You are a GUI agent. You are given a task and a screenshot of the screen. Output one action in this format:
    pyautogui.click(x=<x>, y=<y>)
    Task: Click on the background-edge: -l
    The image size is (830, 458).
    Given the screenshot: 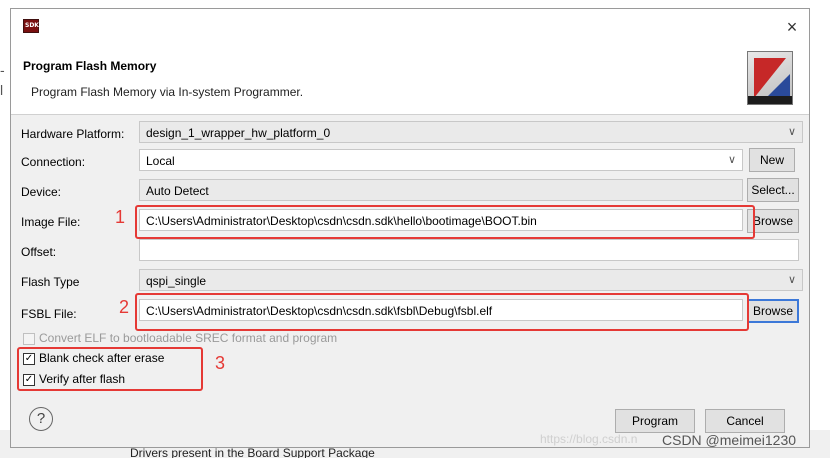 What is the action you would take?
    pyautogui.click(x=2, y=80)
    